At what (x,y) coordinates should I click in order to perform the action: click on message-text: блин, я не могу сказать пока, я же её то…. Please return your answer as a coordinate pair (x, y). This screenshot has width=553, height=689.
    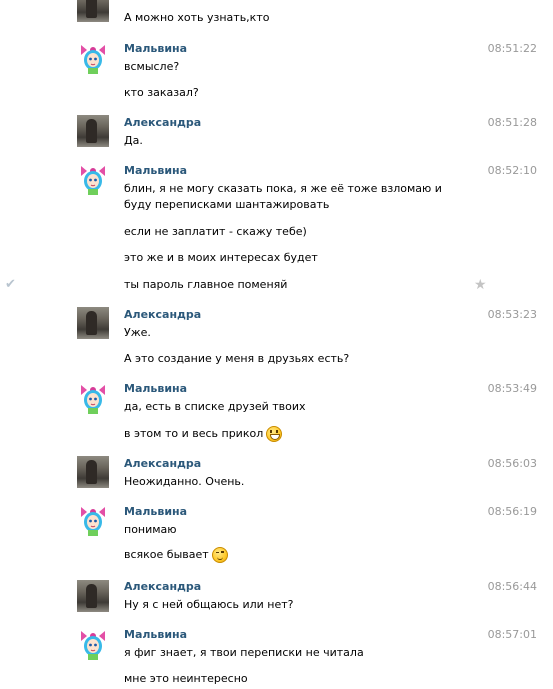
    Looking at the image, I should click on (283, 196).